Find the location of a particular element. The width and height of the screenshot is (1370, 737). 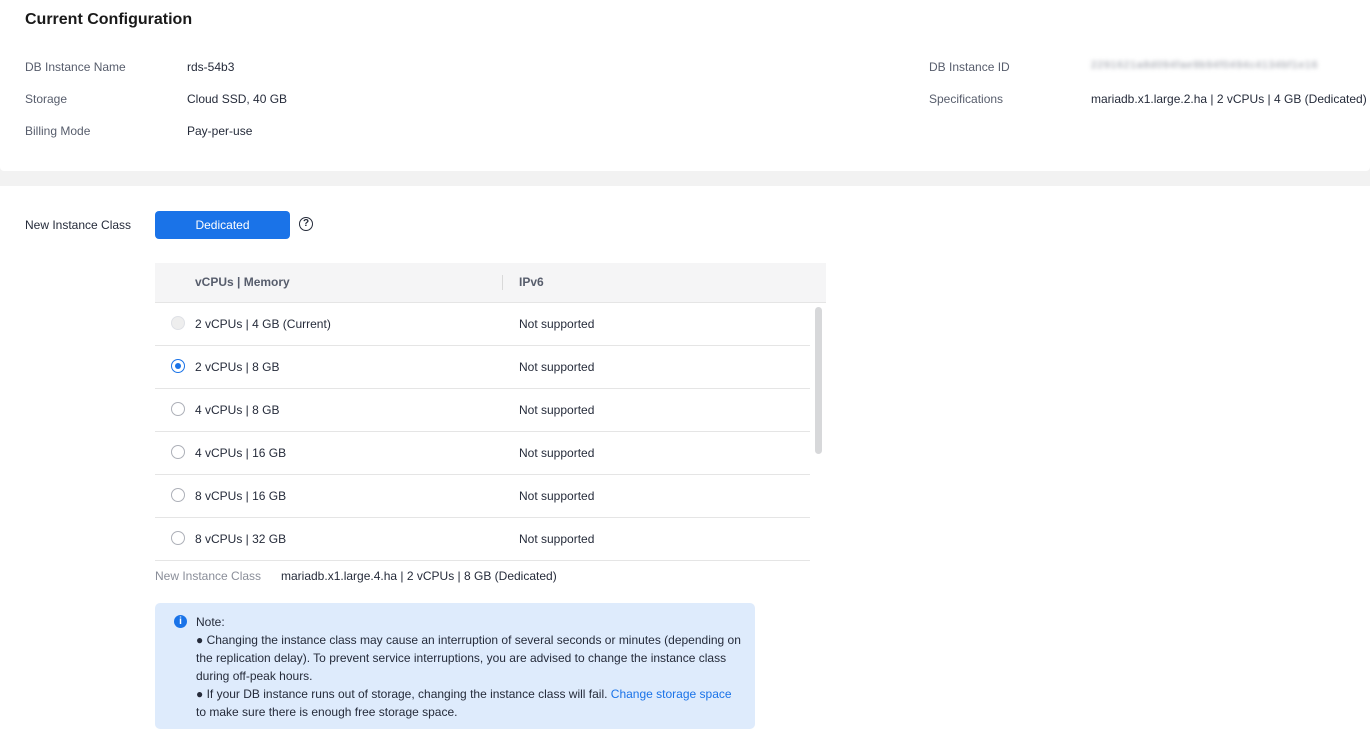

table-row: 4 vCPUs | 8 GB Not supported is located at coordinates (482, 410).